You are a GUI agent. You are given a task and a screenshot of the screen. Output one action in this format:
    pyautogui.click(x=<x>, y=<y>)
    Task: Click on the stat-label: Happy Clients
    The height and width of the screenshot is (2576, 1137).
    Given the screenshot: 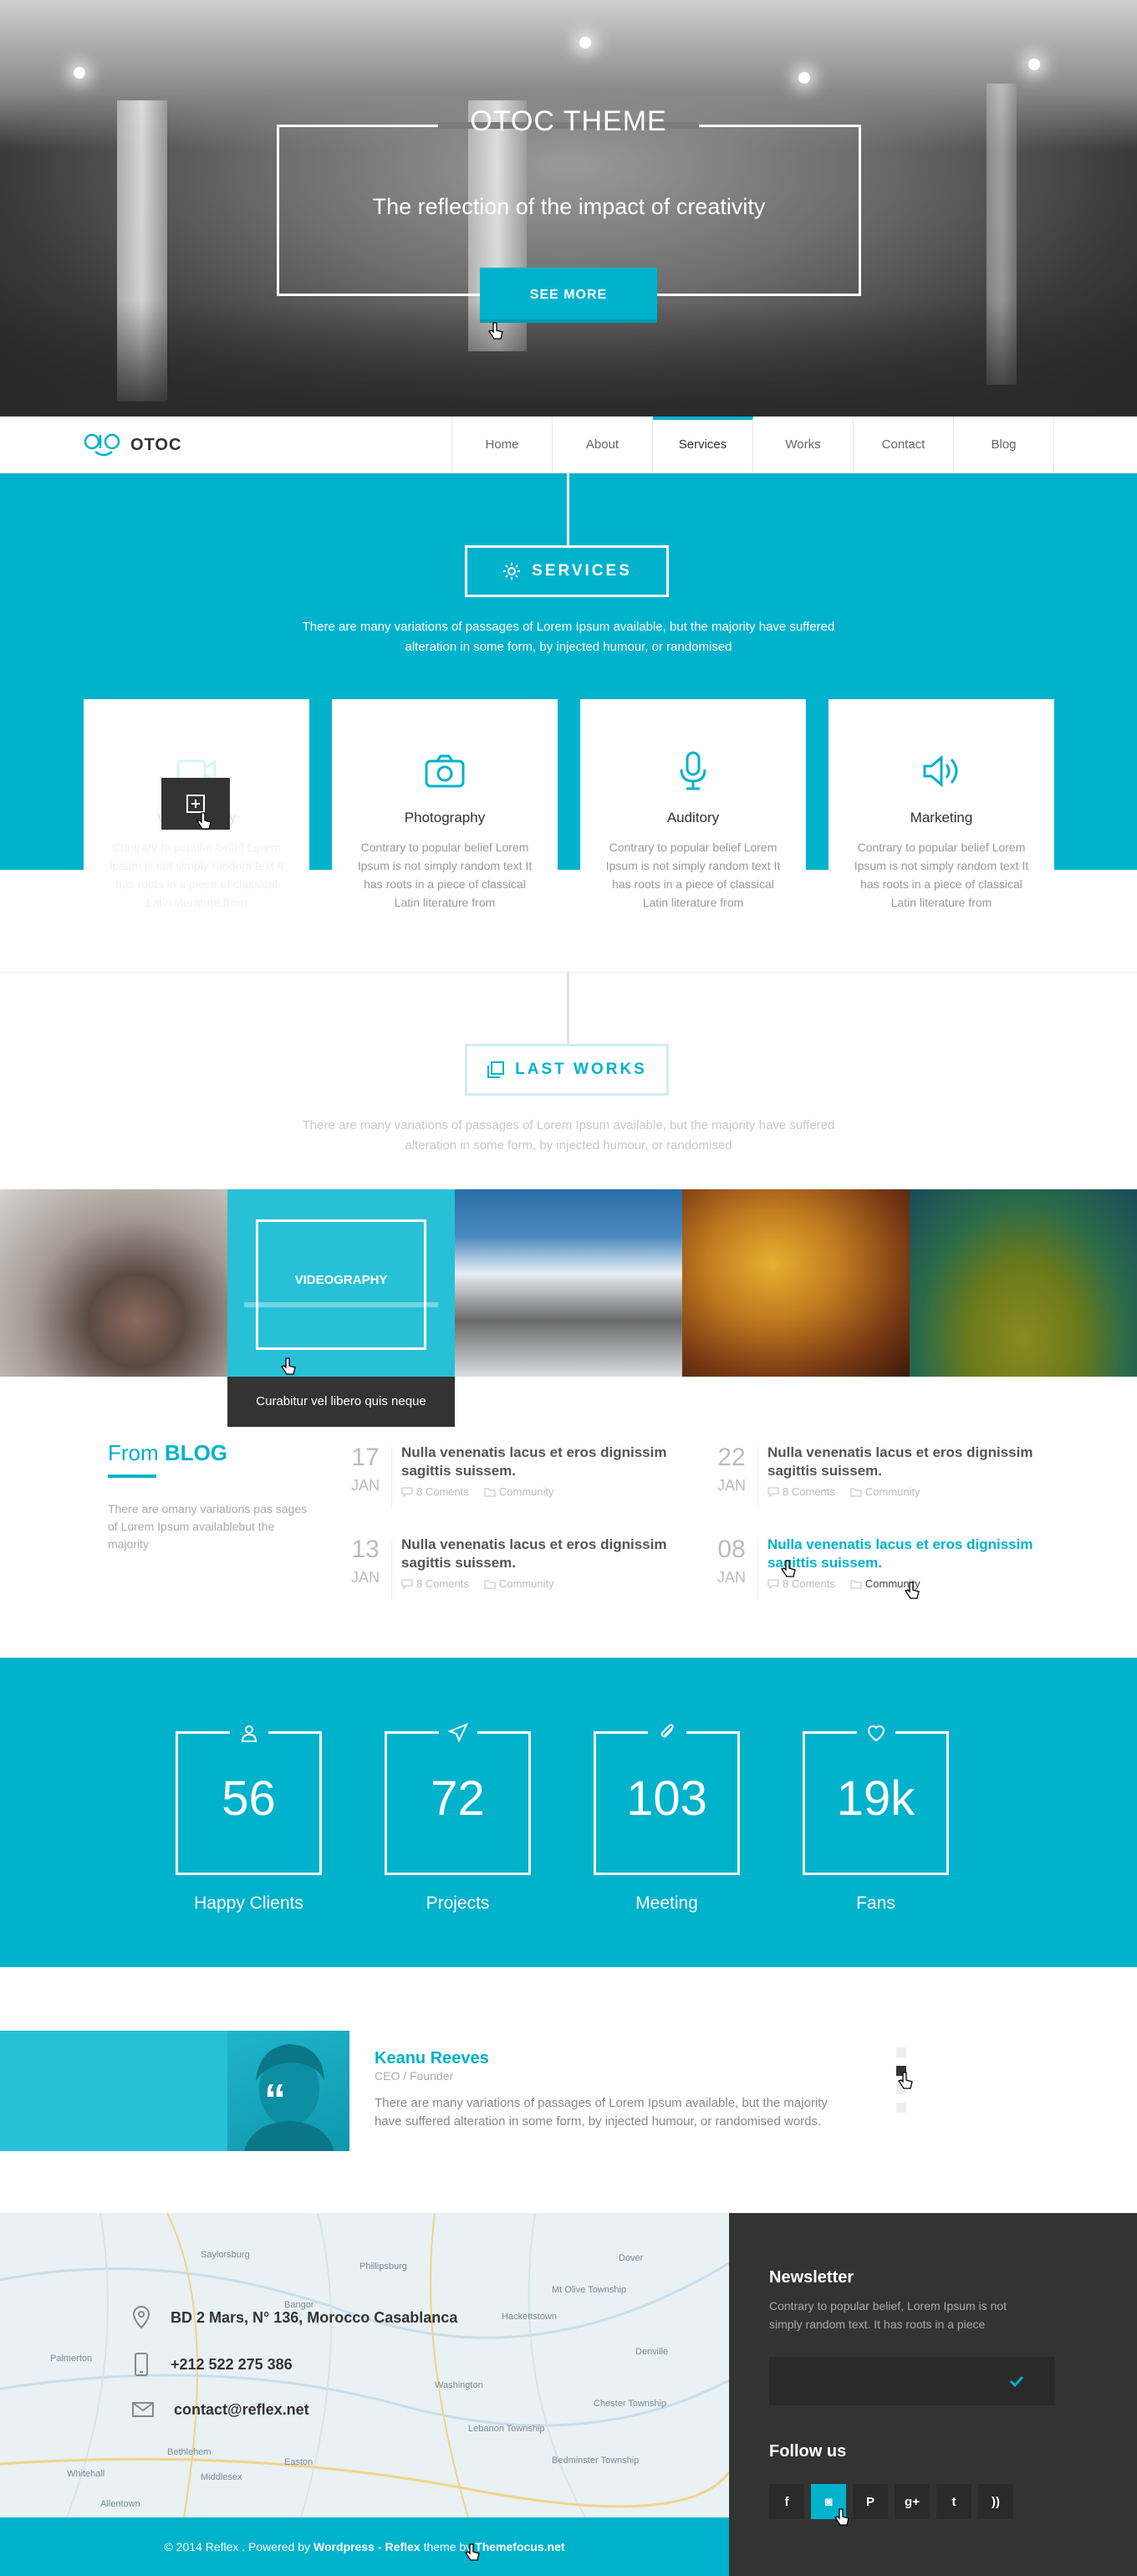 What is the action you would take?
    pyautogui.click(x=248, y=1903)
    